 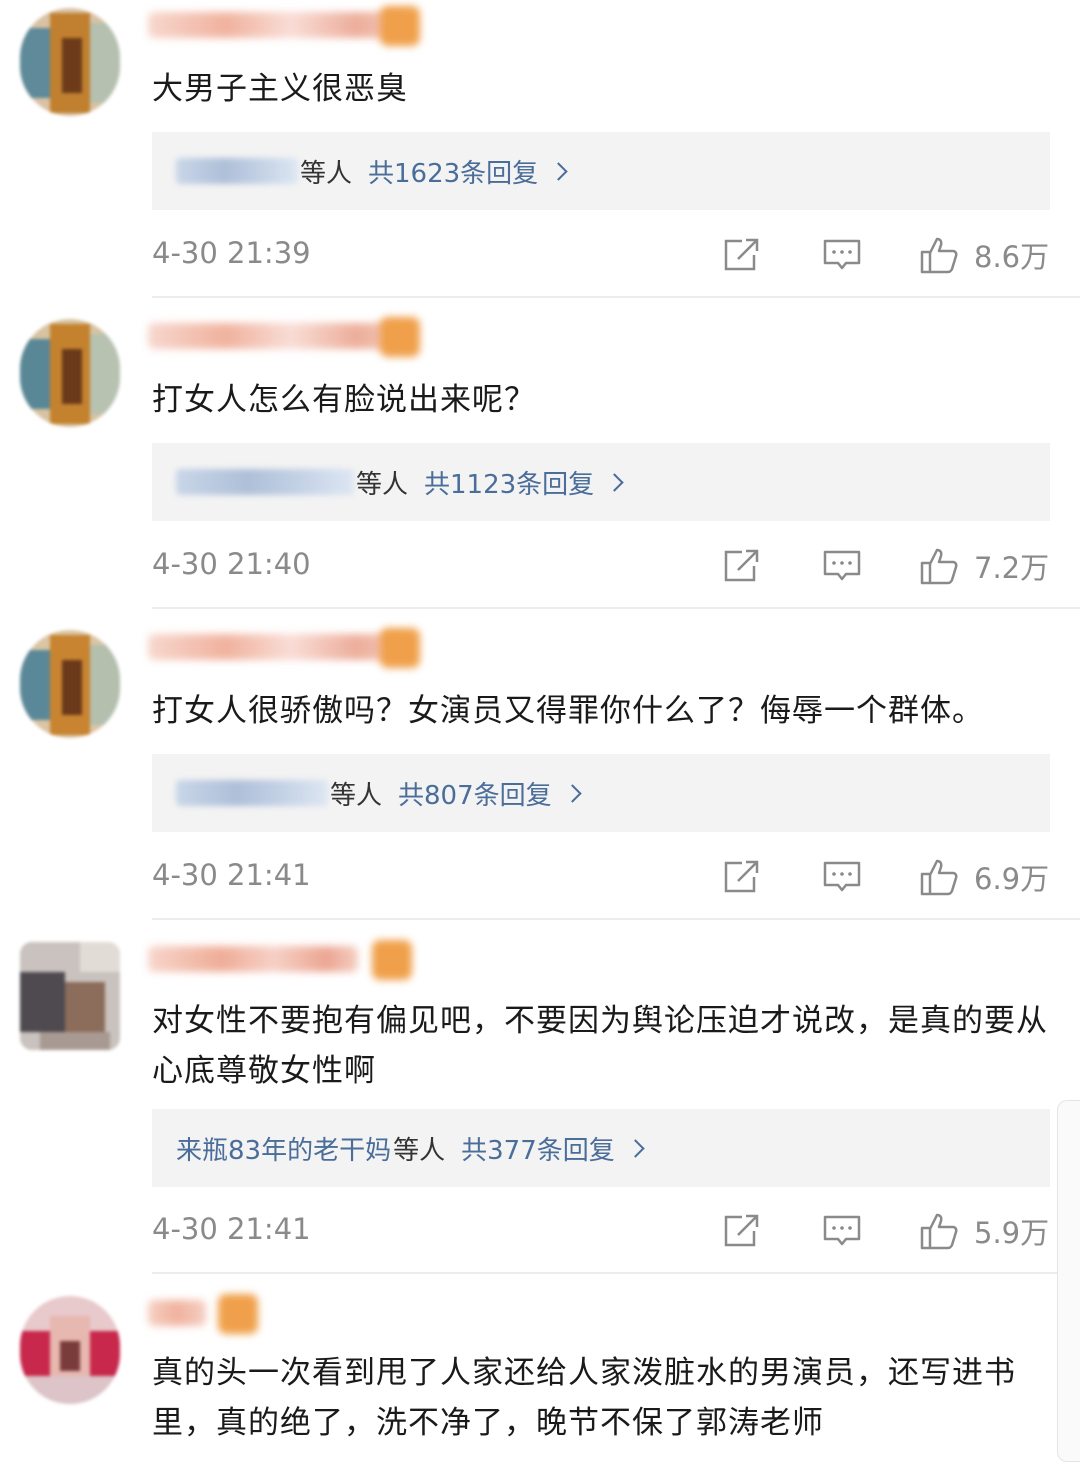 What do you see at coordinates (601, 171) in the screenshot?
I see `reply-summary: 等人 共1623条回复` at bounding box center [601, 171].